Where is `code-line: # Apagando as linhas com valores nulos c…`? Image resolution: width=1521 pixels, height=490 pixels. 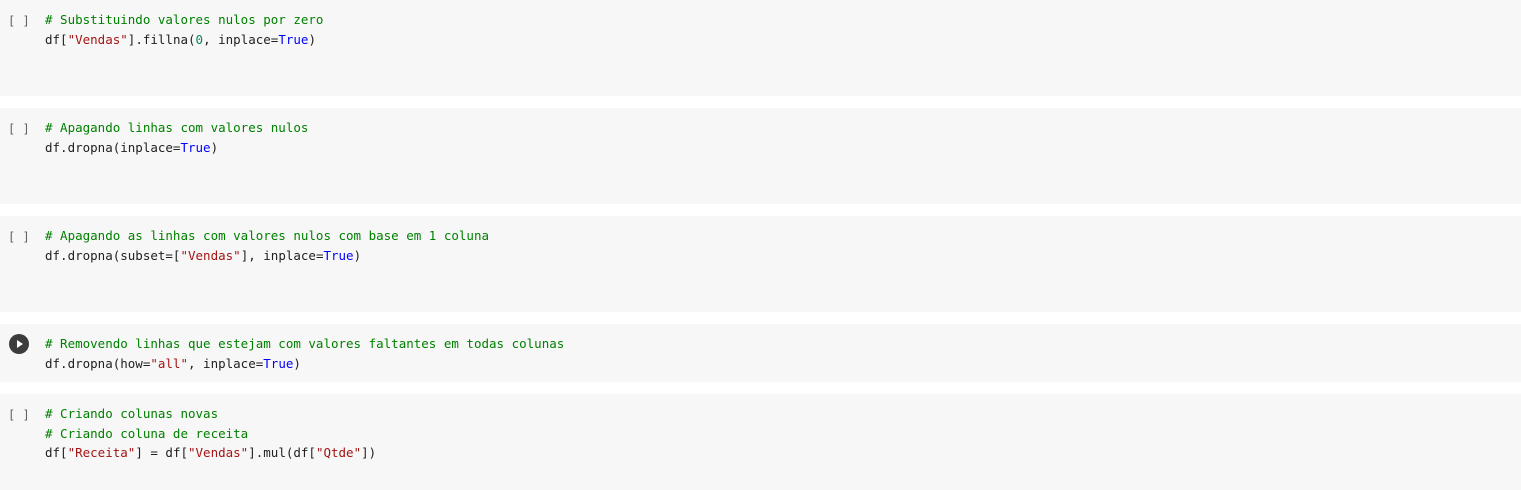
code-line: # Apagando as linhas com valores nulos c… is located at coordinates (267, 236).